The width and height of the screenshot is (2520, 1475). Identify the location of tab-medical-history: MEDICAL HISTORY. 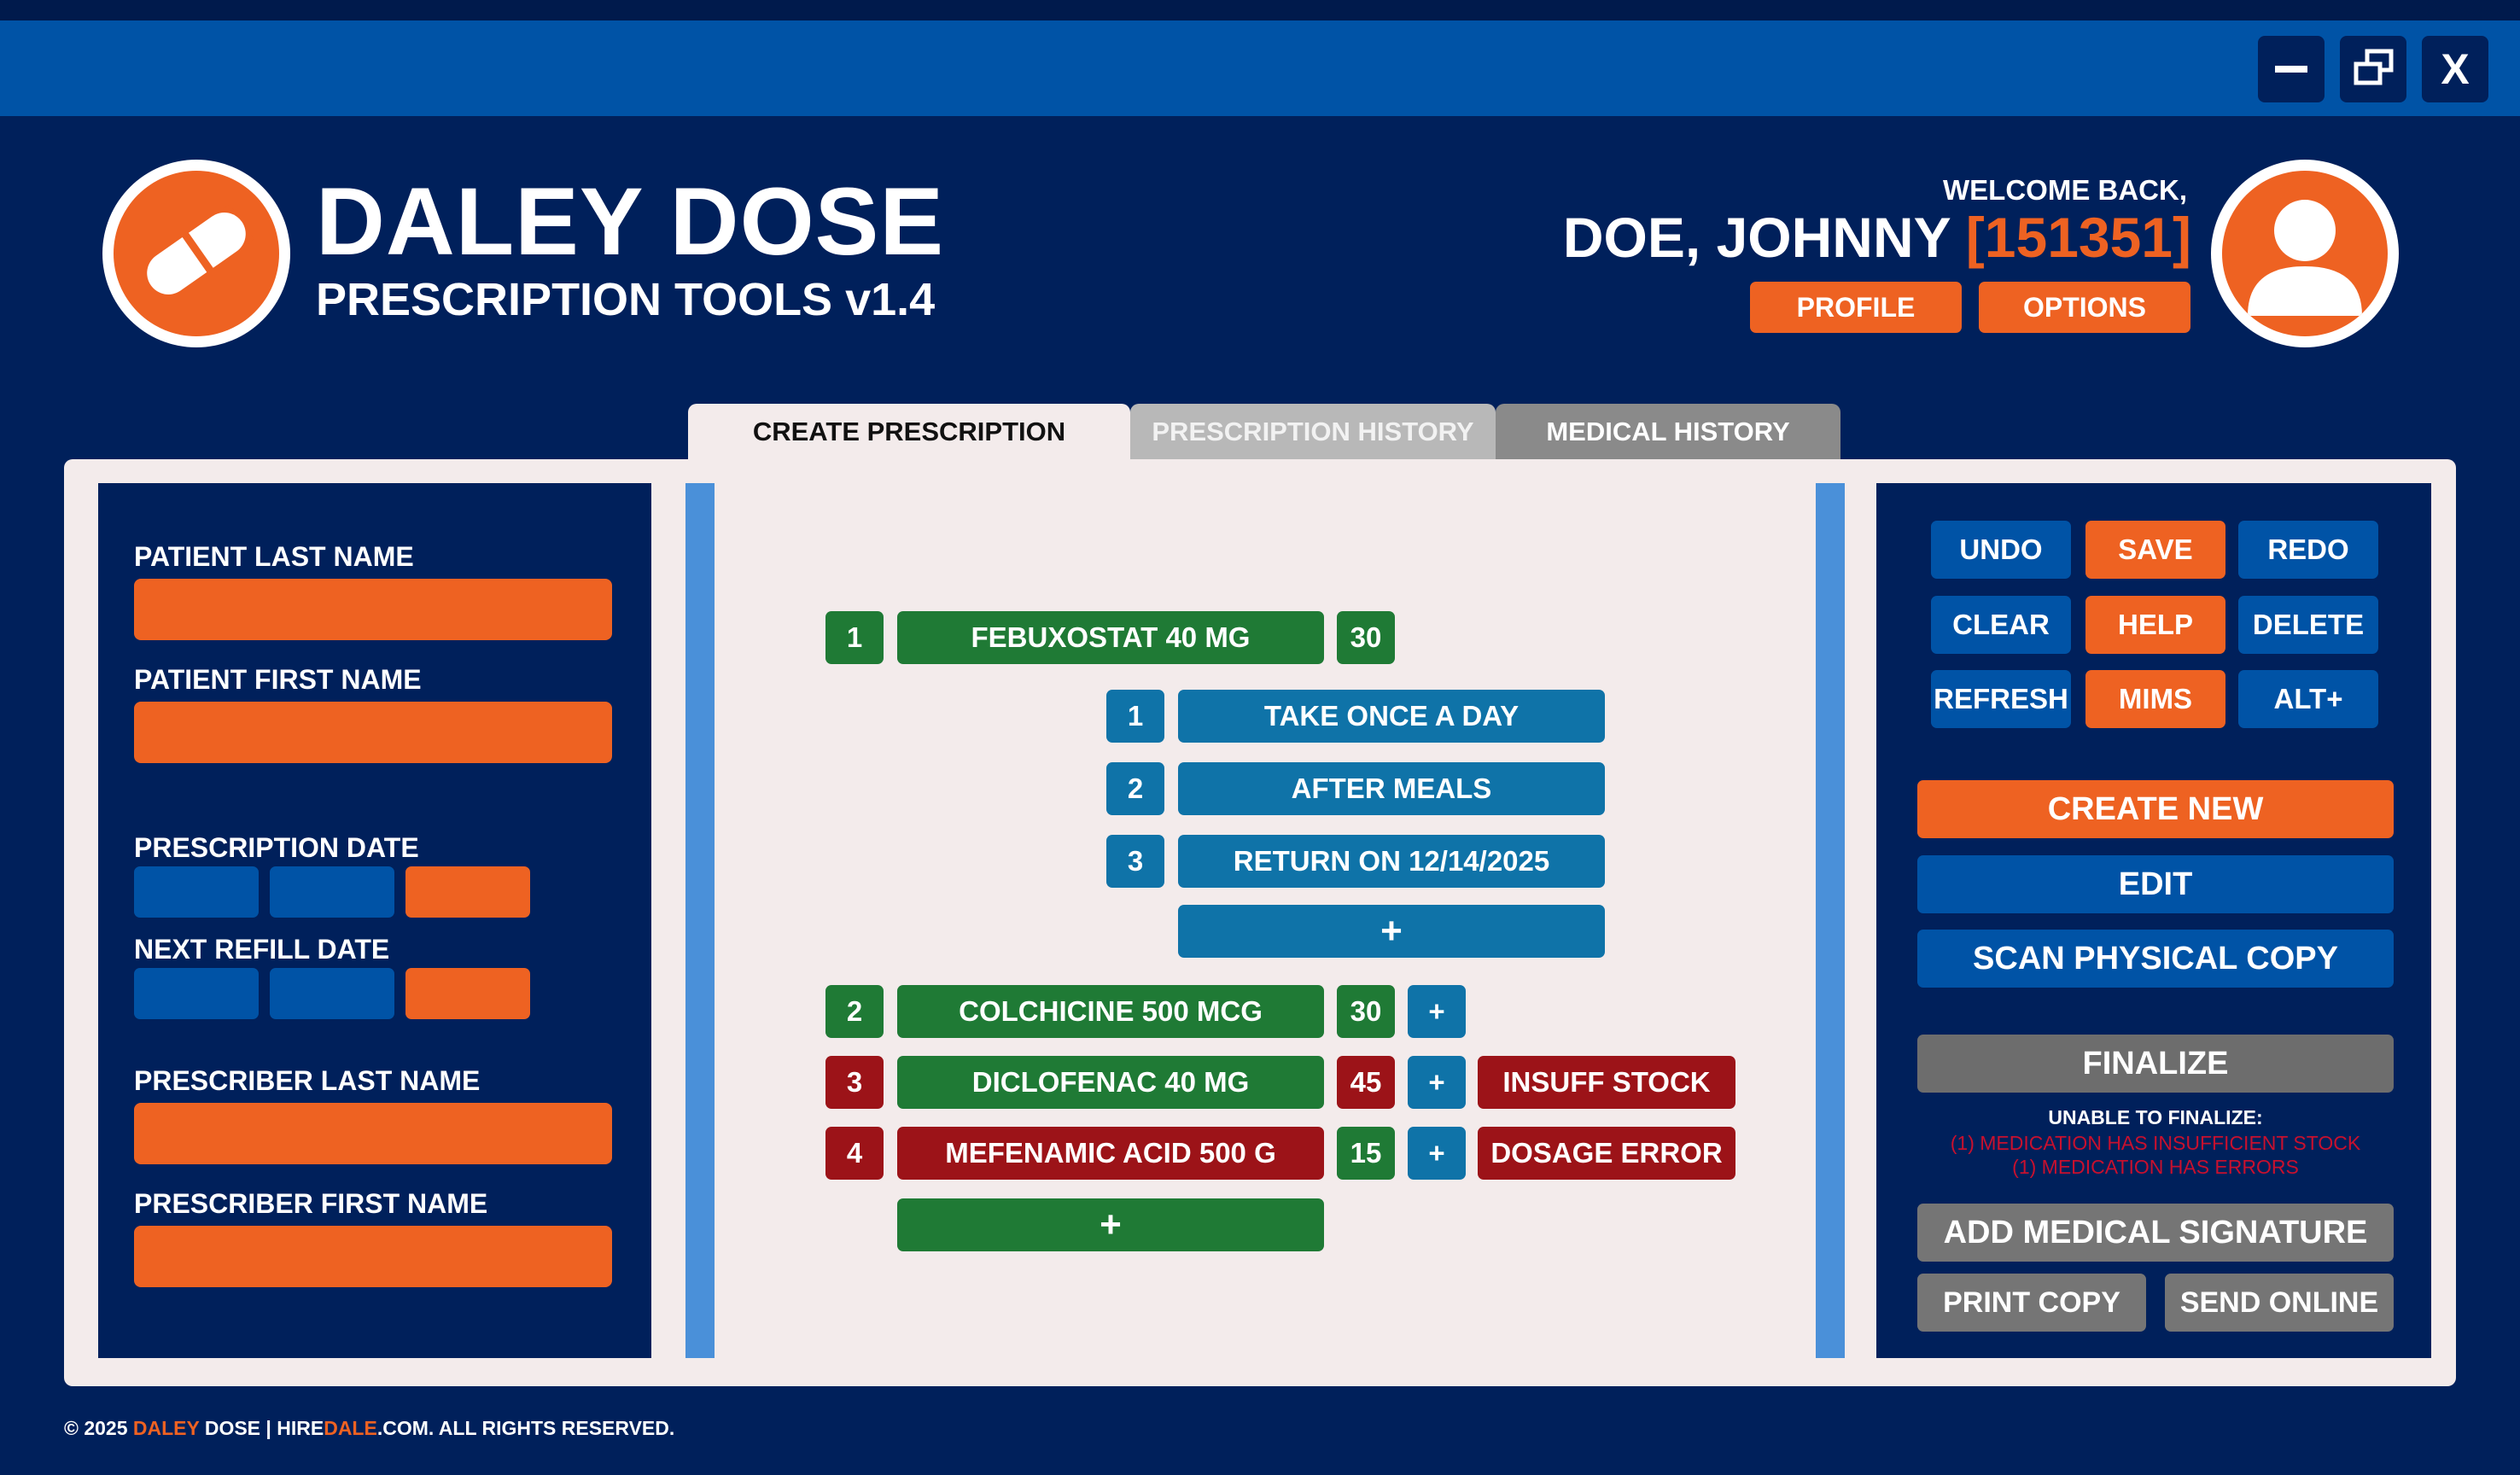
(1668, 432).